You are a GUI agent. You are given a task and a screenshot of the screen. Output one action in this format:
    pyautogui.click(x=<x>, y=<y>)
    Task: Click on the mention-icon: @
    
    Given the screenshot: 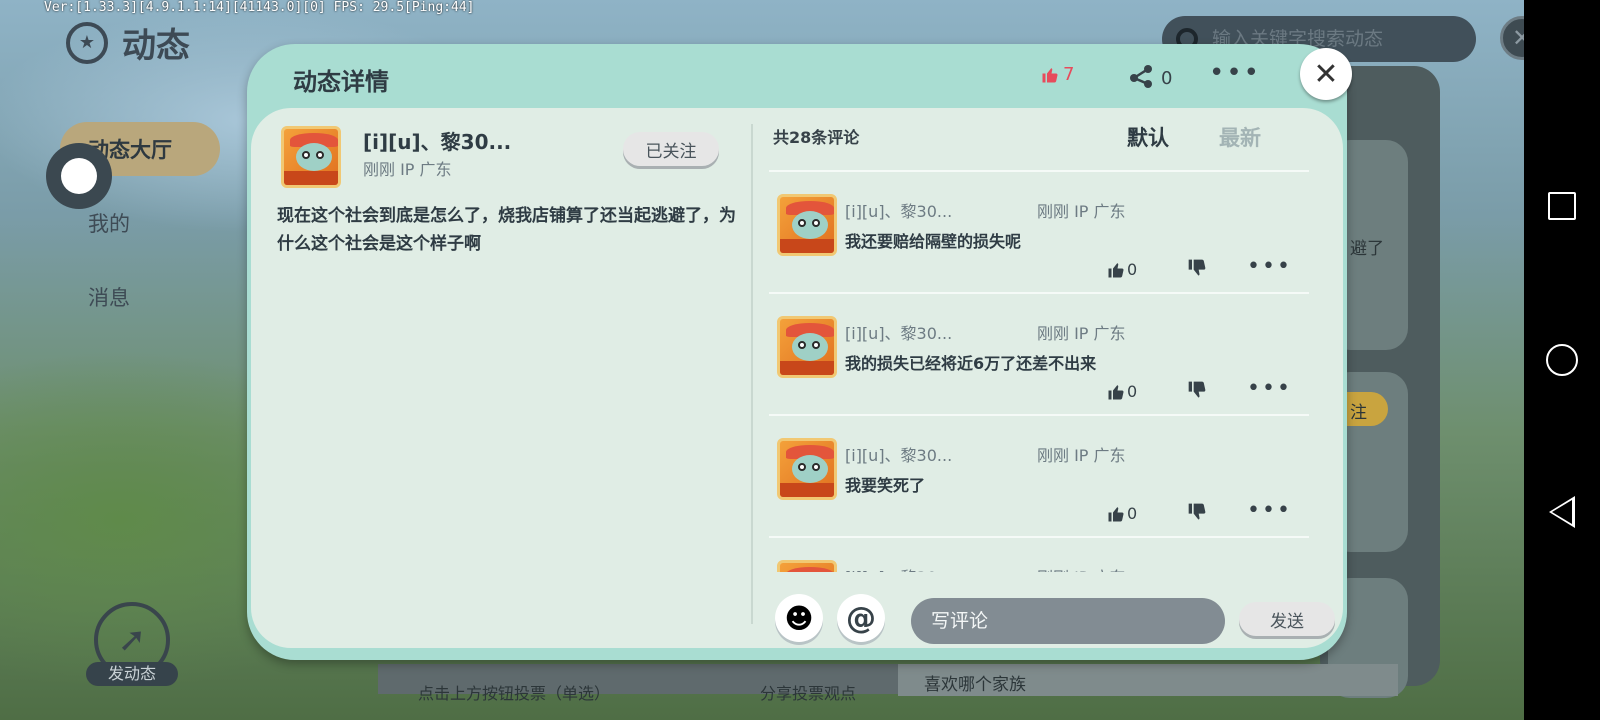 What is the action you would take?
    pyautogui.click(x=861, y=618)
    